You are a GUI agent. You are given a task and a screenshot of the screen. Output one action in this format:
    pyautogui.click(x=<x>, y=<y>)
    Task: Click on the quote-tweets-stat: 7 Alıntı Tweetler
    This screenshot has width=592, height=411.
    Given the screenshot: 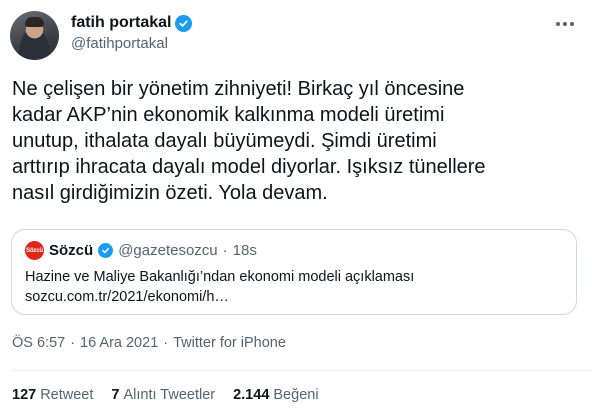 What is the action you would take?
    pyautogui.click(x=163, y=395)
    